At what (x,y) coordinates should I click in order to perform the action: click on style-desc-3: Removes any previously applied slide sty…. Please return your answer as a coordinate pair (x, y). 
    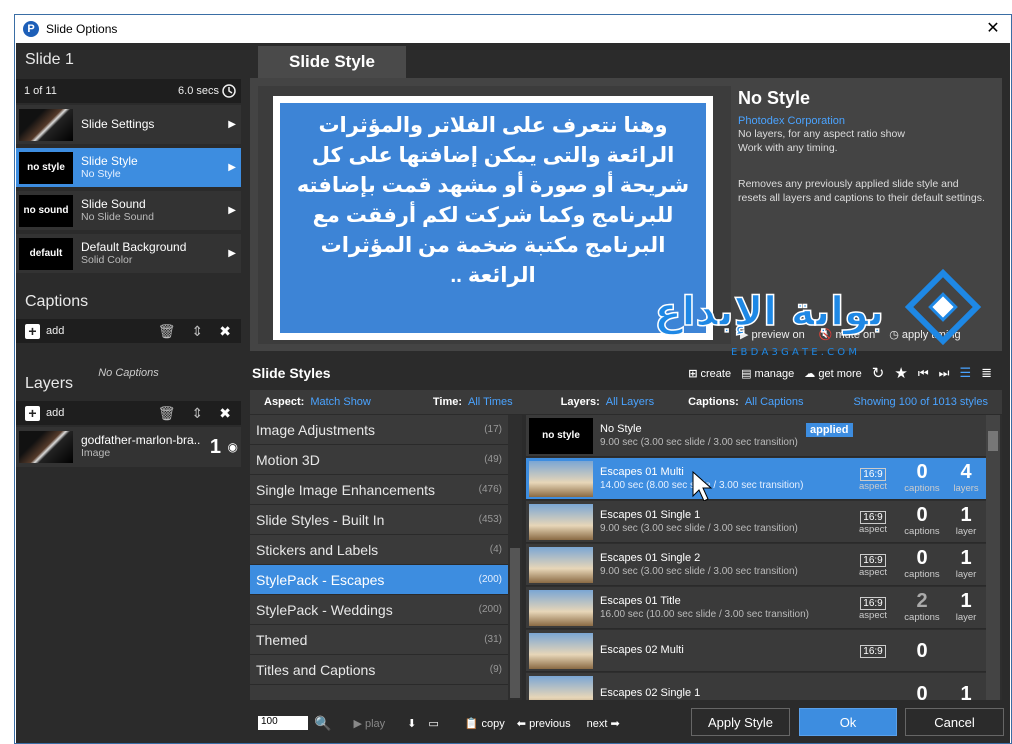
    Looking at the image, I should click on (861, 191).